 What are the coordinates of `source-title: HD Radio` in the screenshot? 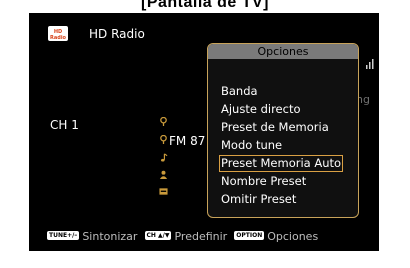 It's located at (117, 34).